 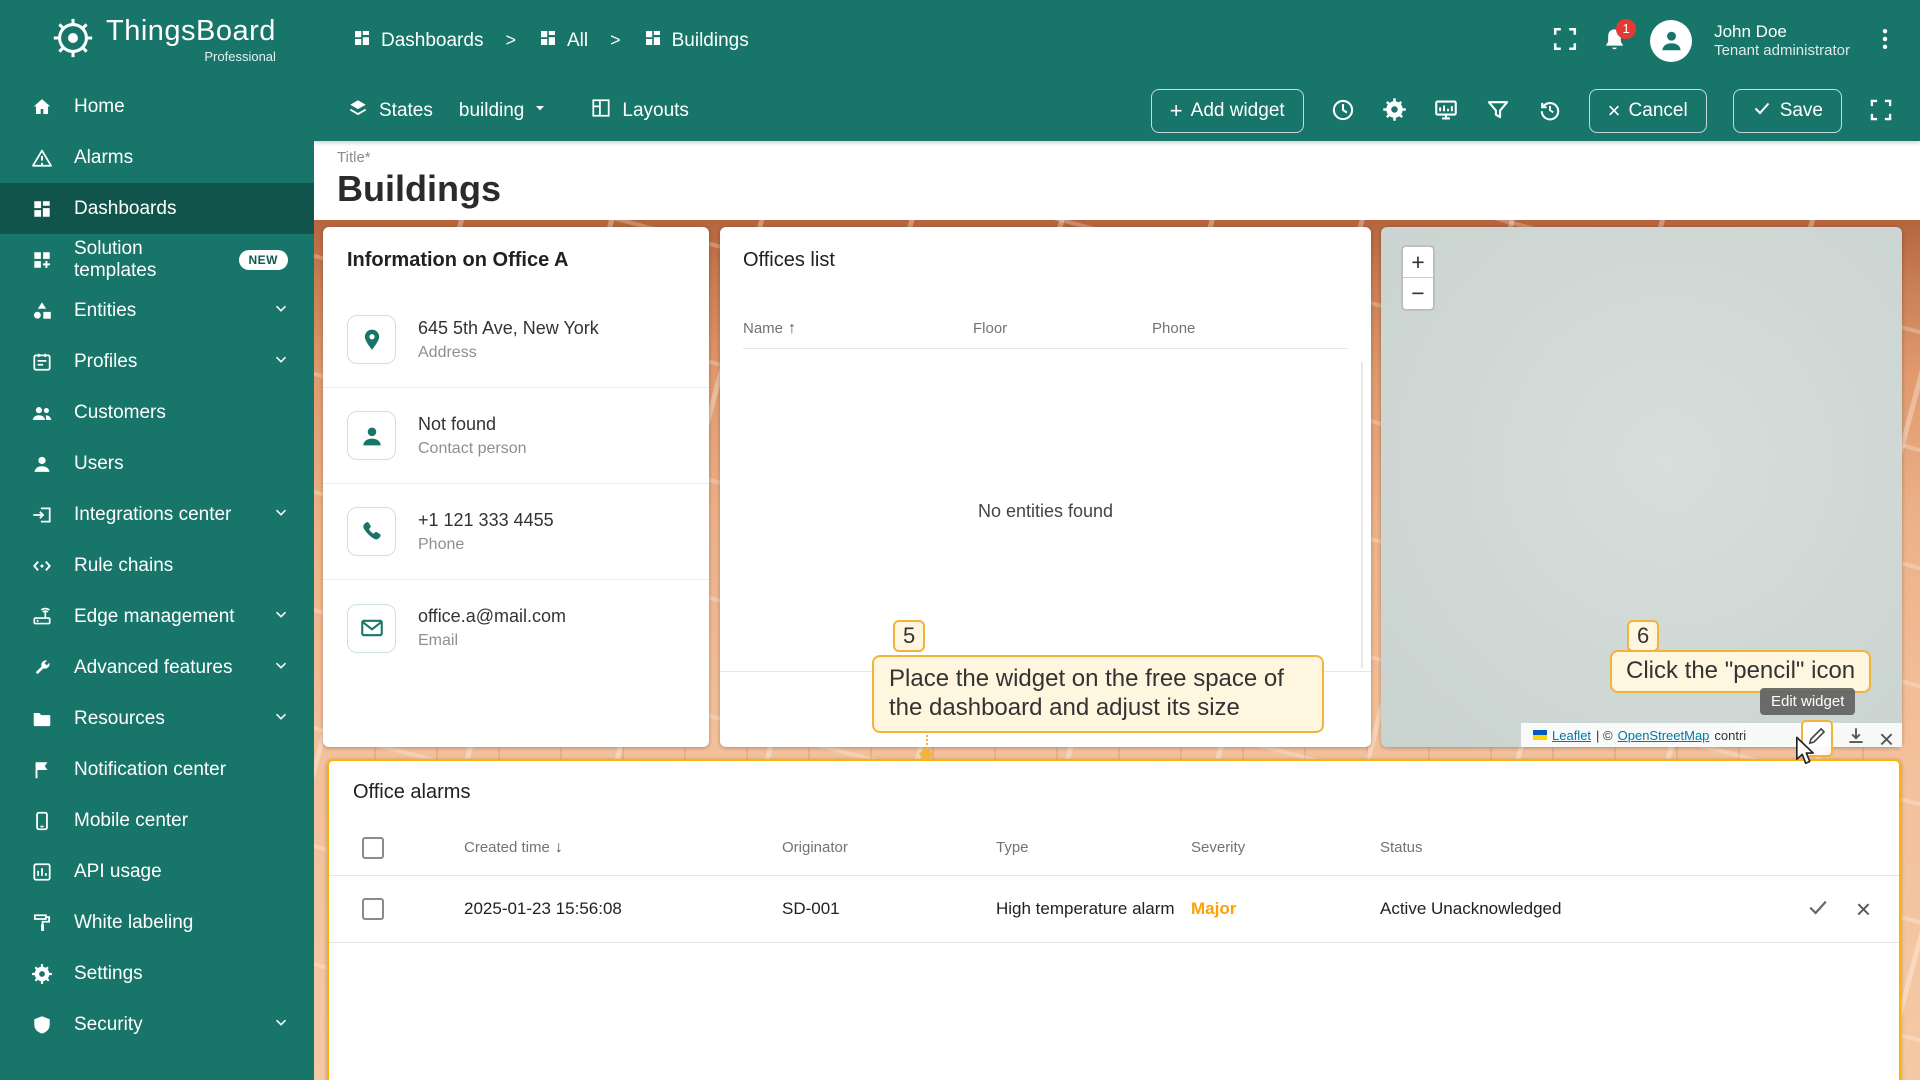 I want to click on expand-dashboard-button, so click(x=1881, y=111).